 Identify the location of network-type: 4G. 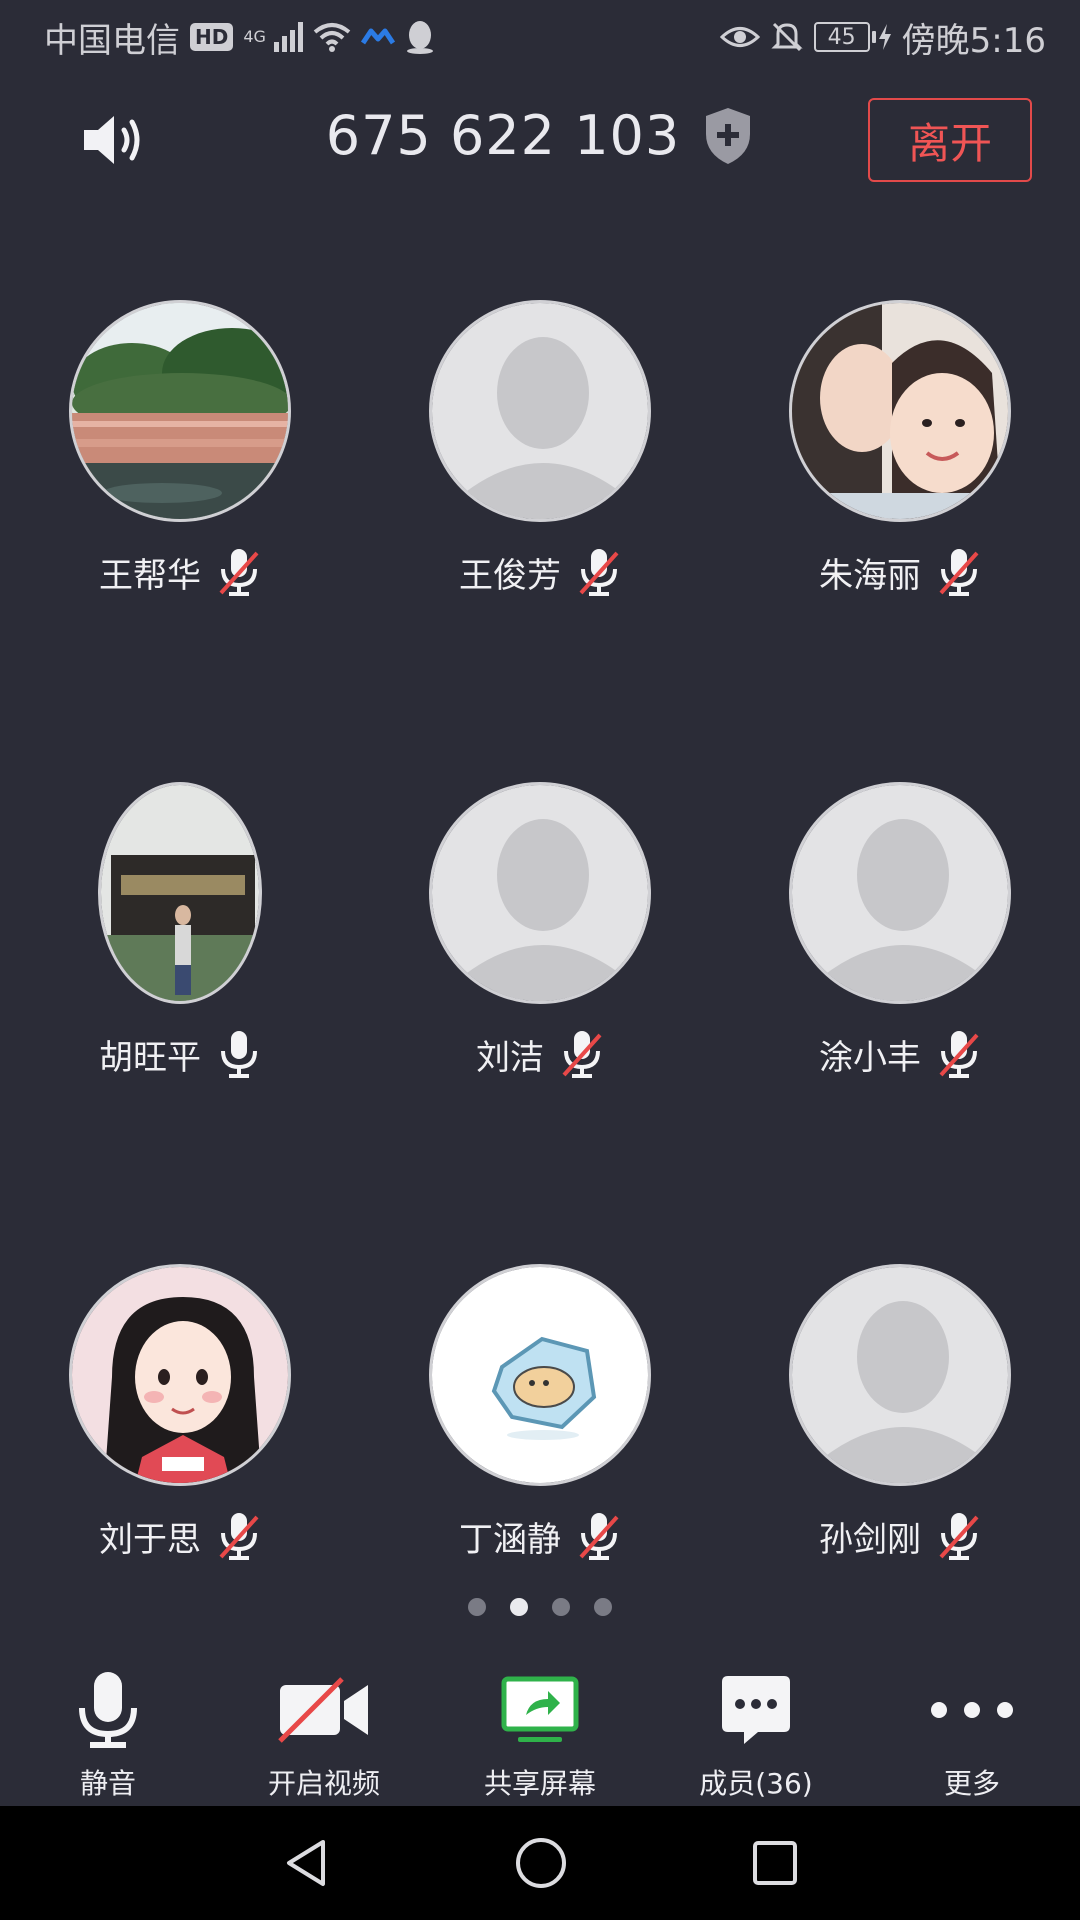
(254, 36).